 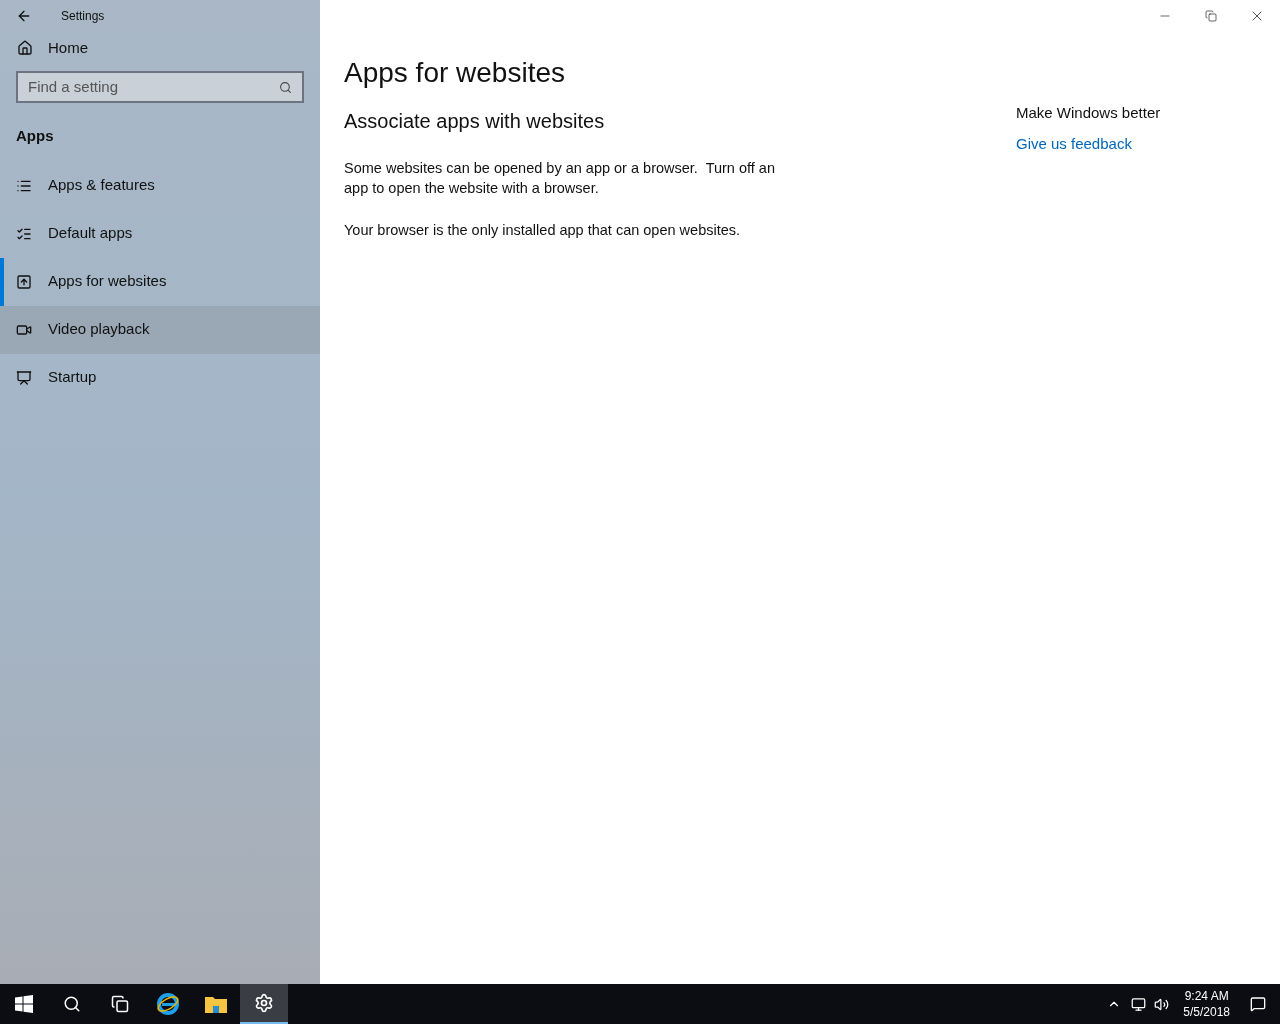 What do you see at coordinates (24, 1004) in the screenshot?
I see `windows-logo-icon` at bounding box center [24, 1004].